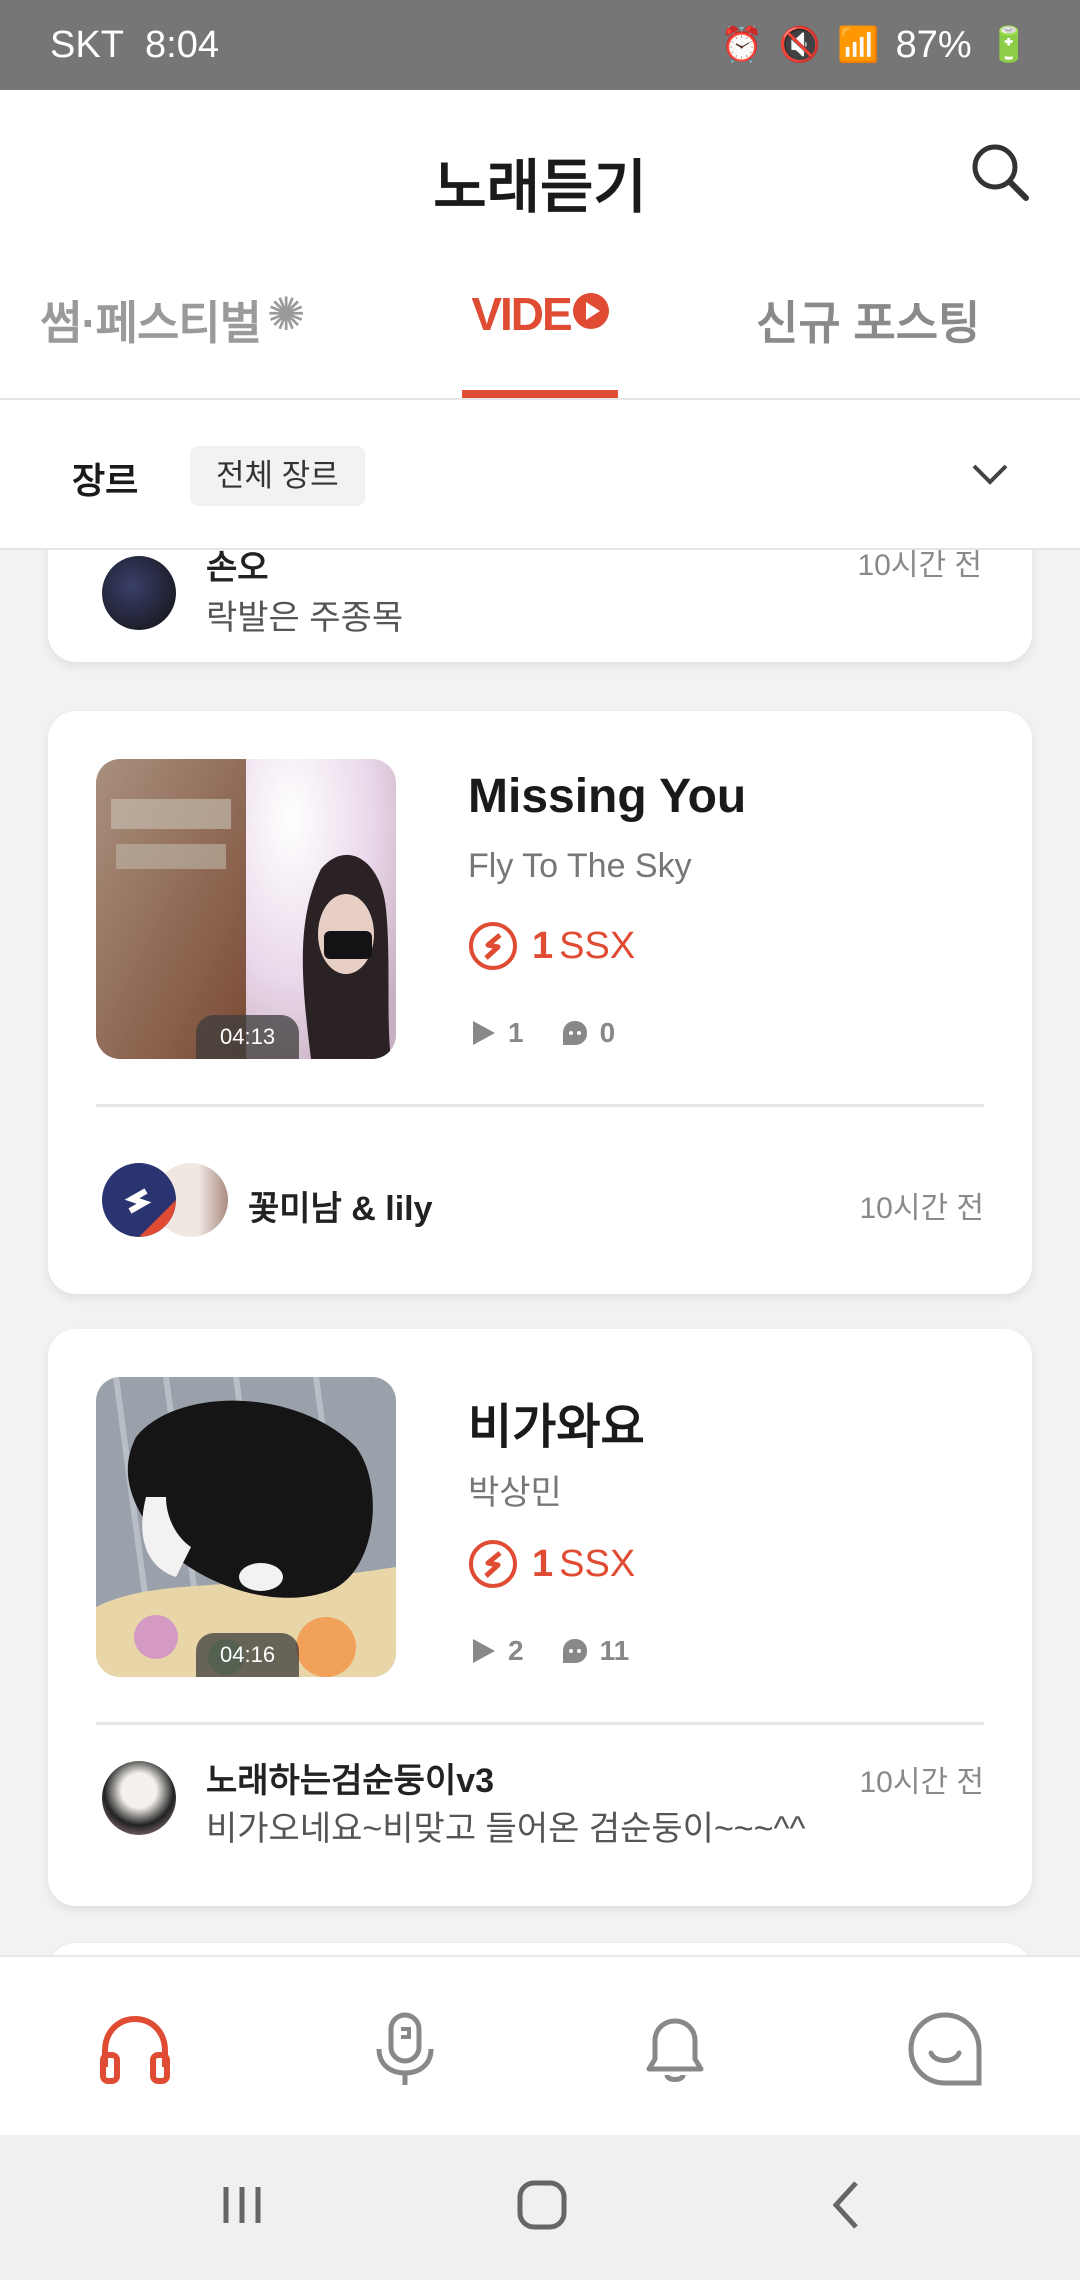 The height and width of the screenshot is (2280, 1080). I want to click on song-artist: 박상민, so click(515, 1493).